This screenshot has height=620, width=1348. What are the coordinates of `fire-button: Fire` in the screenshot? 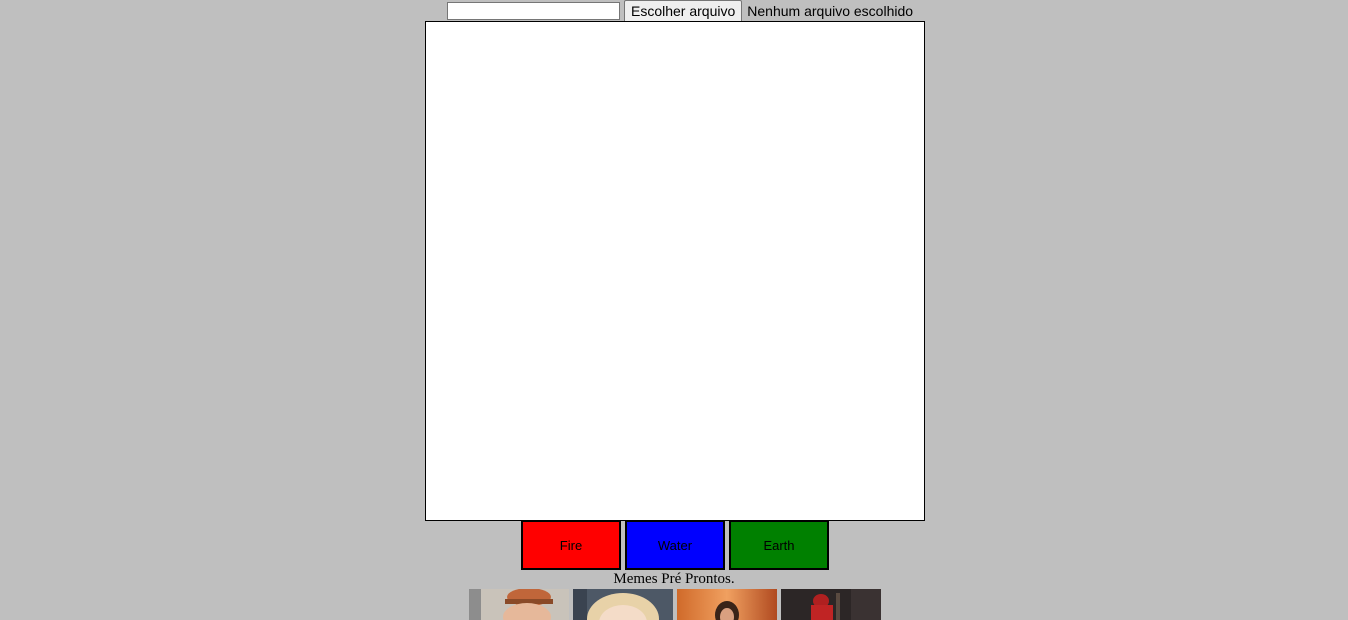 It's located at (571, 545).